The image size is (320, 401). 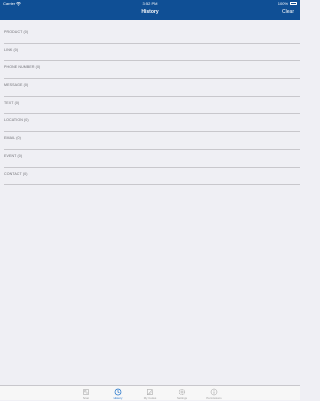 I want to click on history-item-contact: CONTACT (0), so click(x=152, y=177).